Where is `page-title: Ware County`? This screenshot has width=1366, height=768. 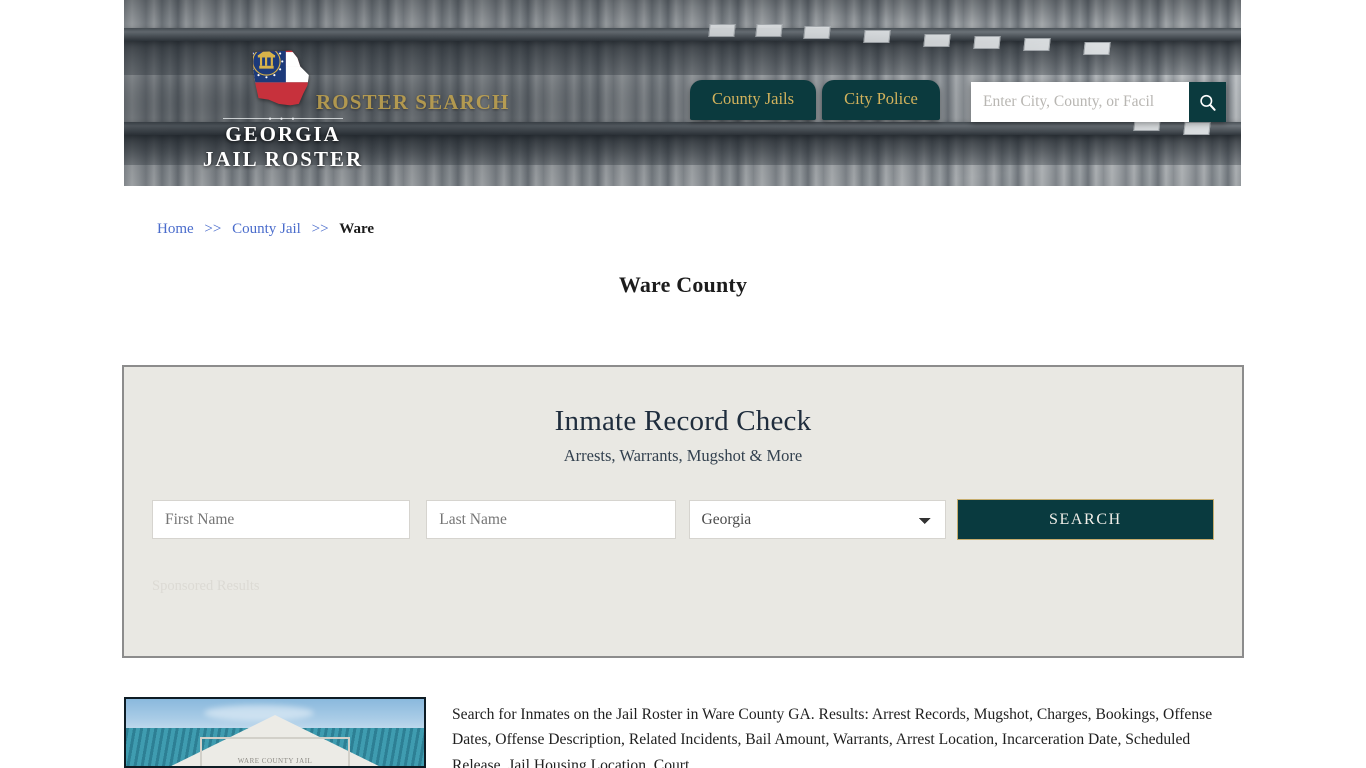
page-title: Ware County is located at coordinates (683, 284).